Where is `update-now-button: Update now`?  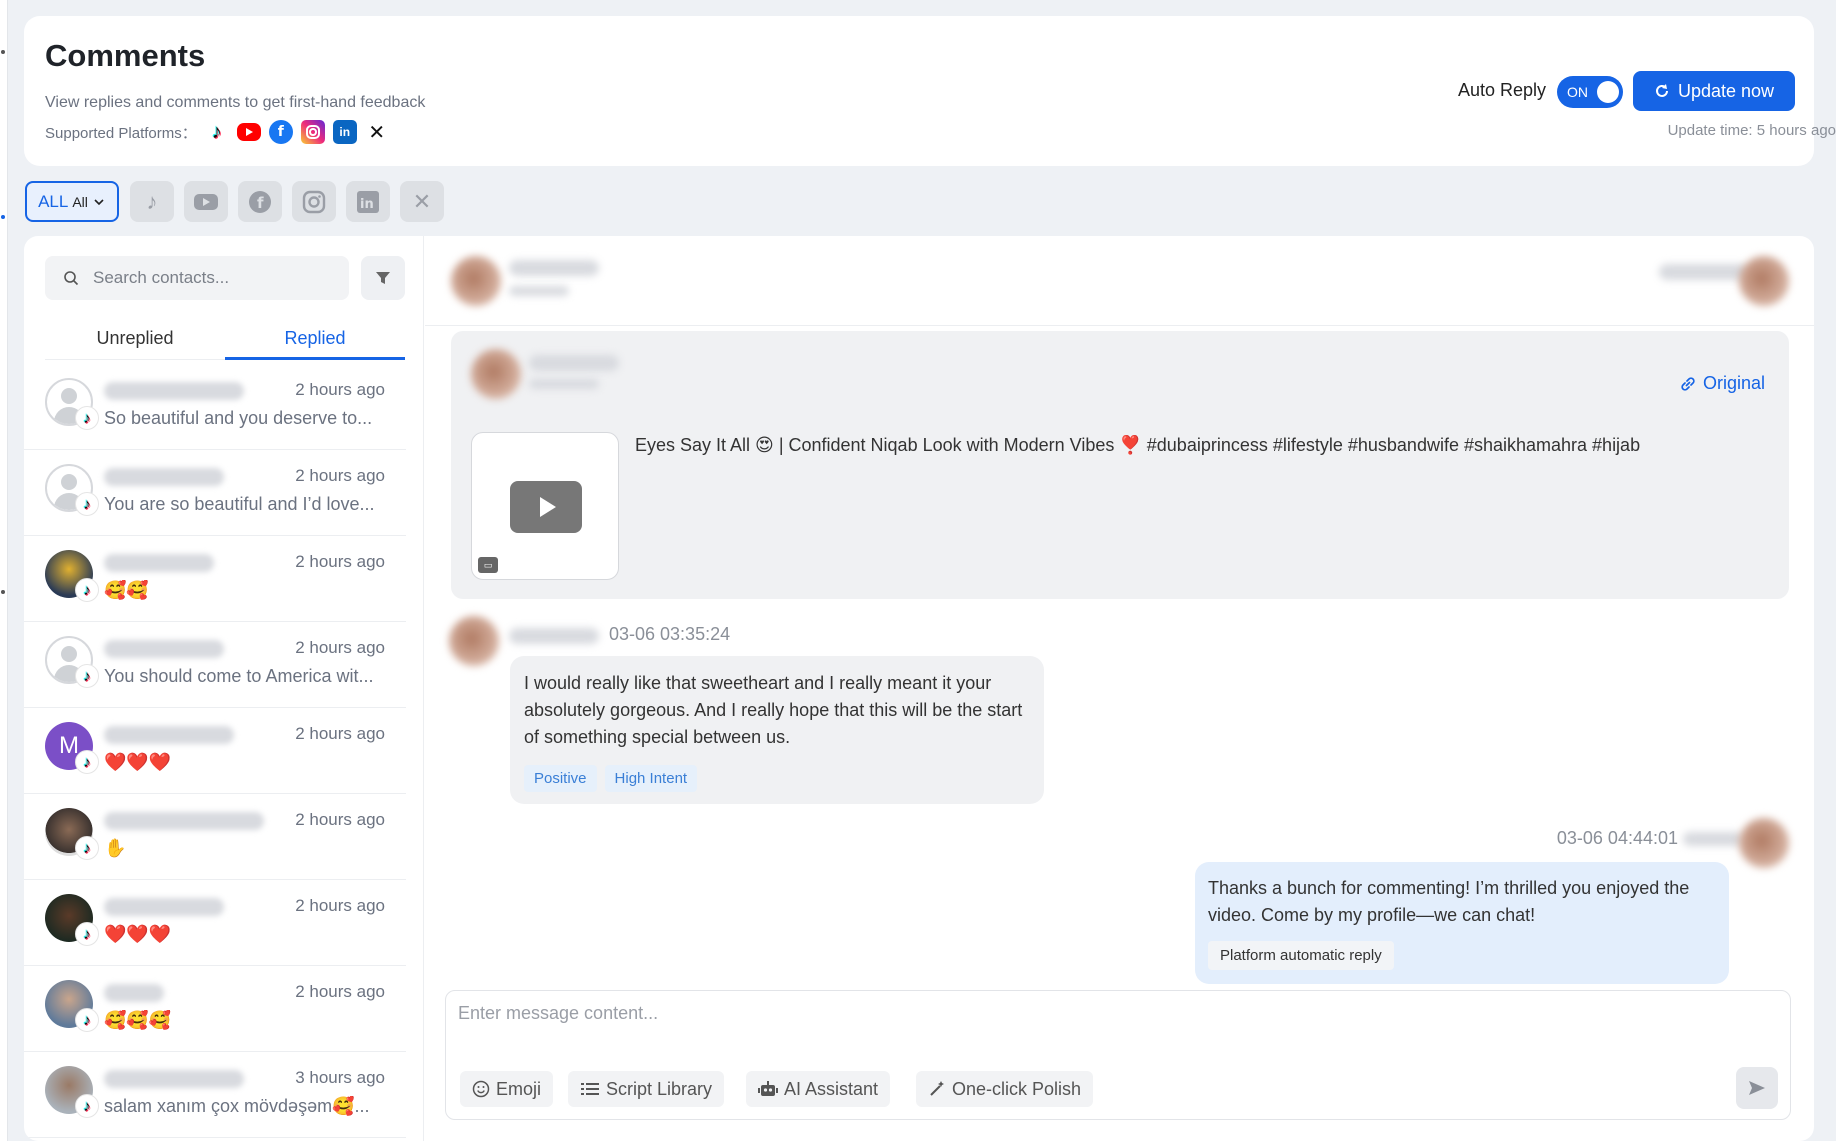 update-now-button: Update now is located at coordinates (1714, 91).